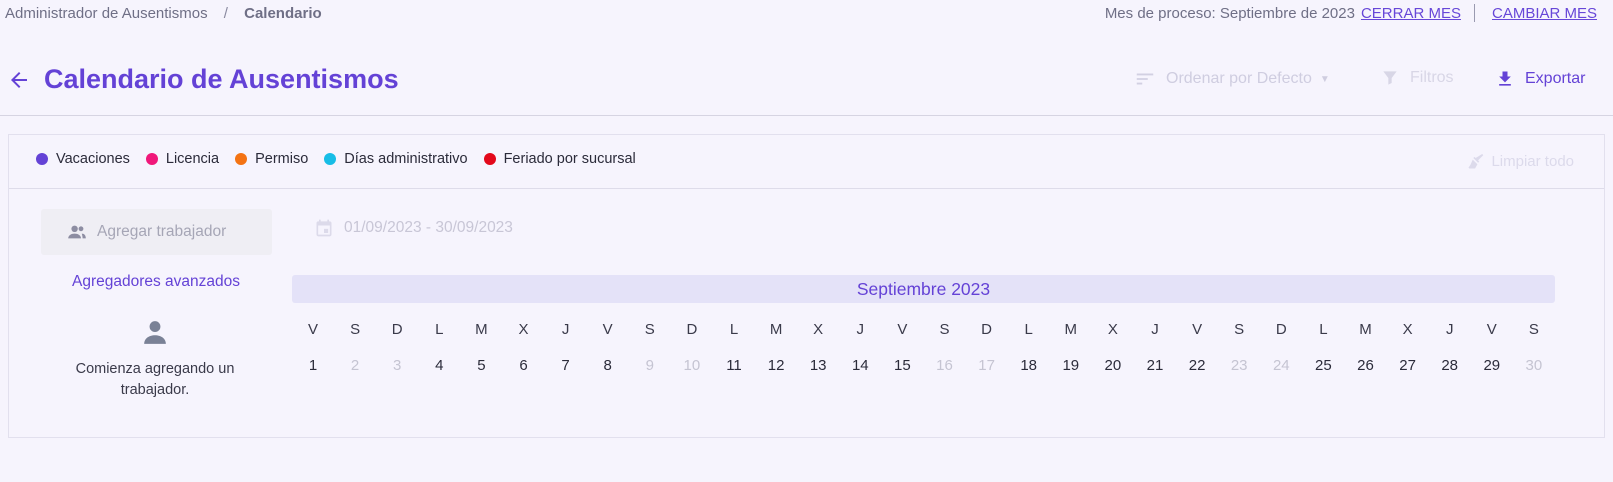 The width and height of the screenshot is (1613, 482). I want to click on empty-state-message: Comienza agregando un trabajador., so click(155, 379).